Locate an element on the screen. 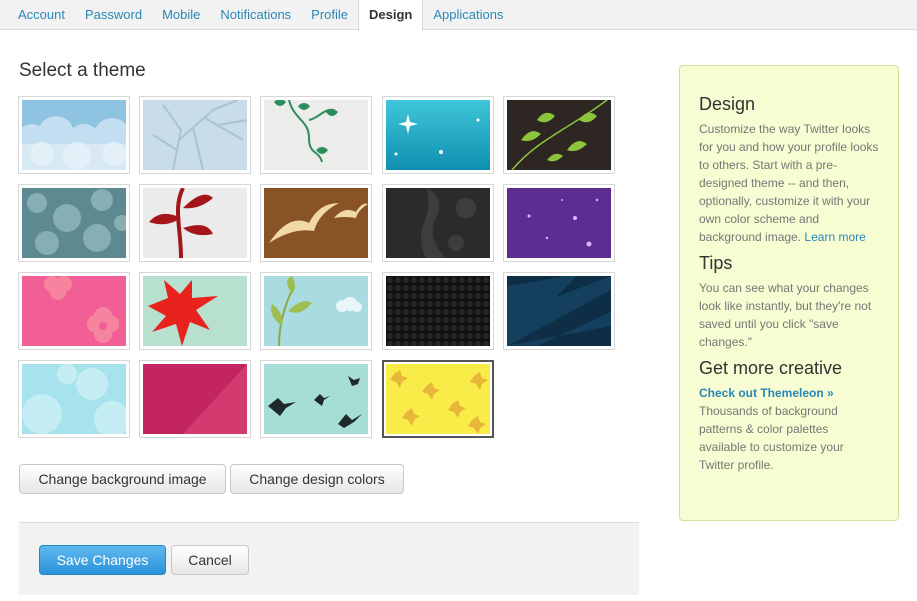 The image size is (917, 601). bare-tree-theme-icon is located at coordinates (195, 135).